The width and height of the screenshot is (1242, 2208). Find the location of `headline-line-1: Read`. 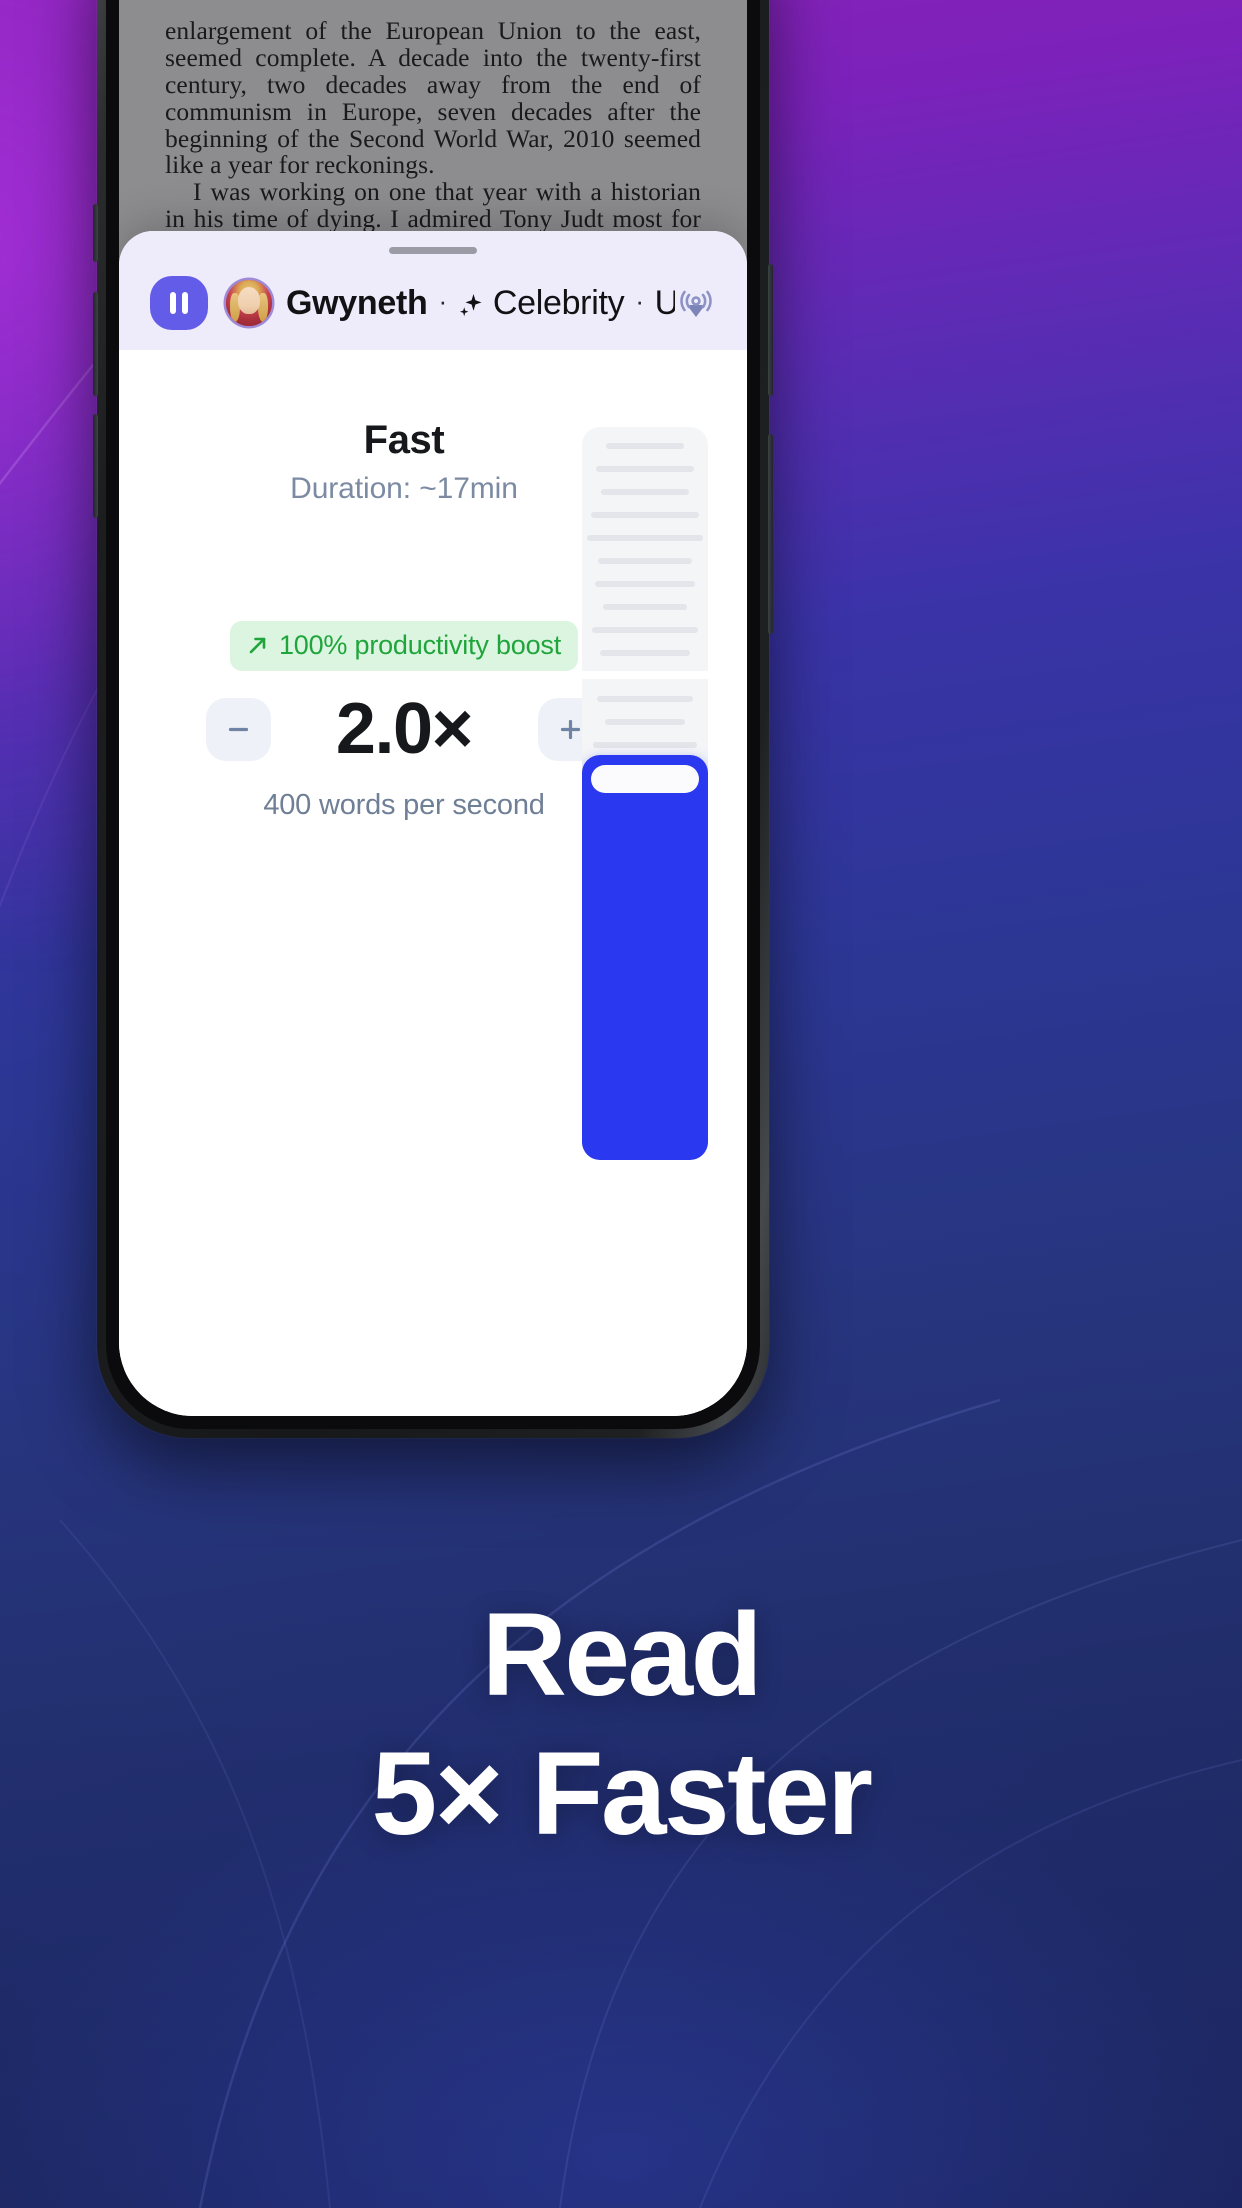

headline-line-1: Read is located at coordinates (622, 1655).